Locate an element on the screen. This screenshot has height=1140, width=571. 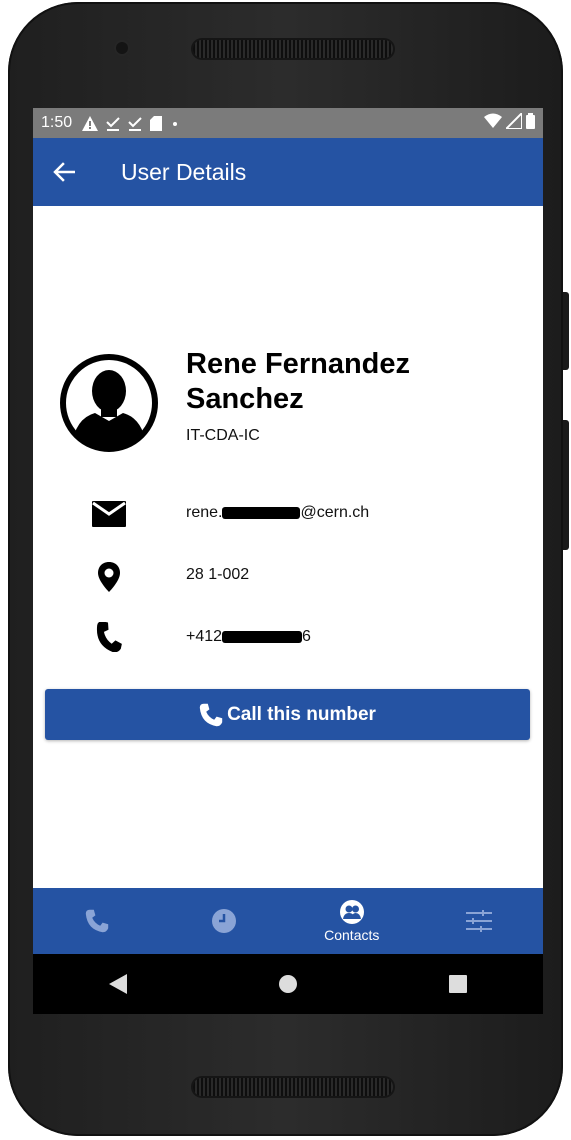
email-icon is located at coordinates (109, 514).